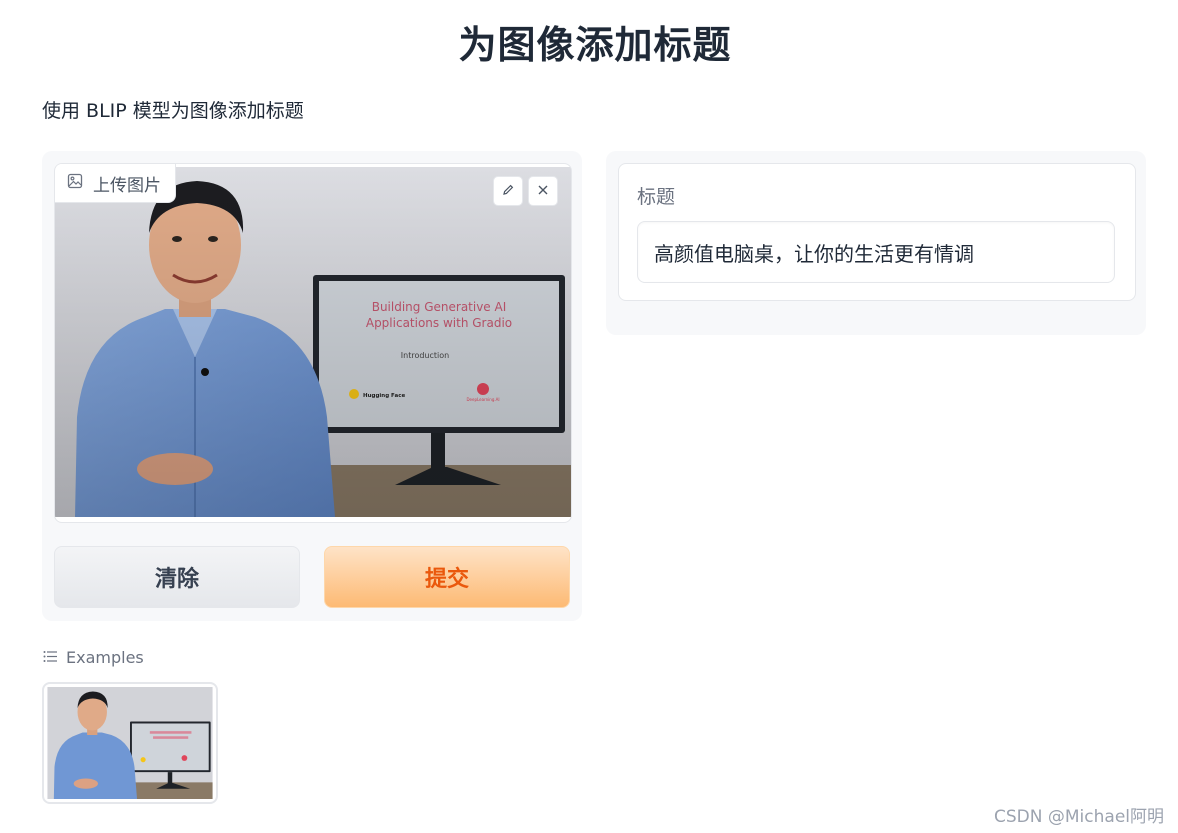 This screenshot has height=833, width=1178. What do you see at coordinates (50, 657) in the screenshot?
I see `list-icon` at bounding box center [50, 657].